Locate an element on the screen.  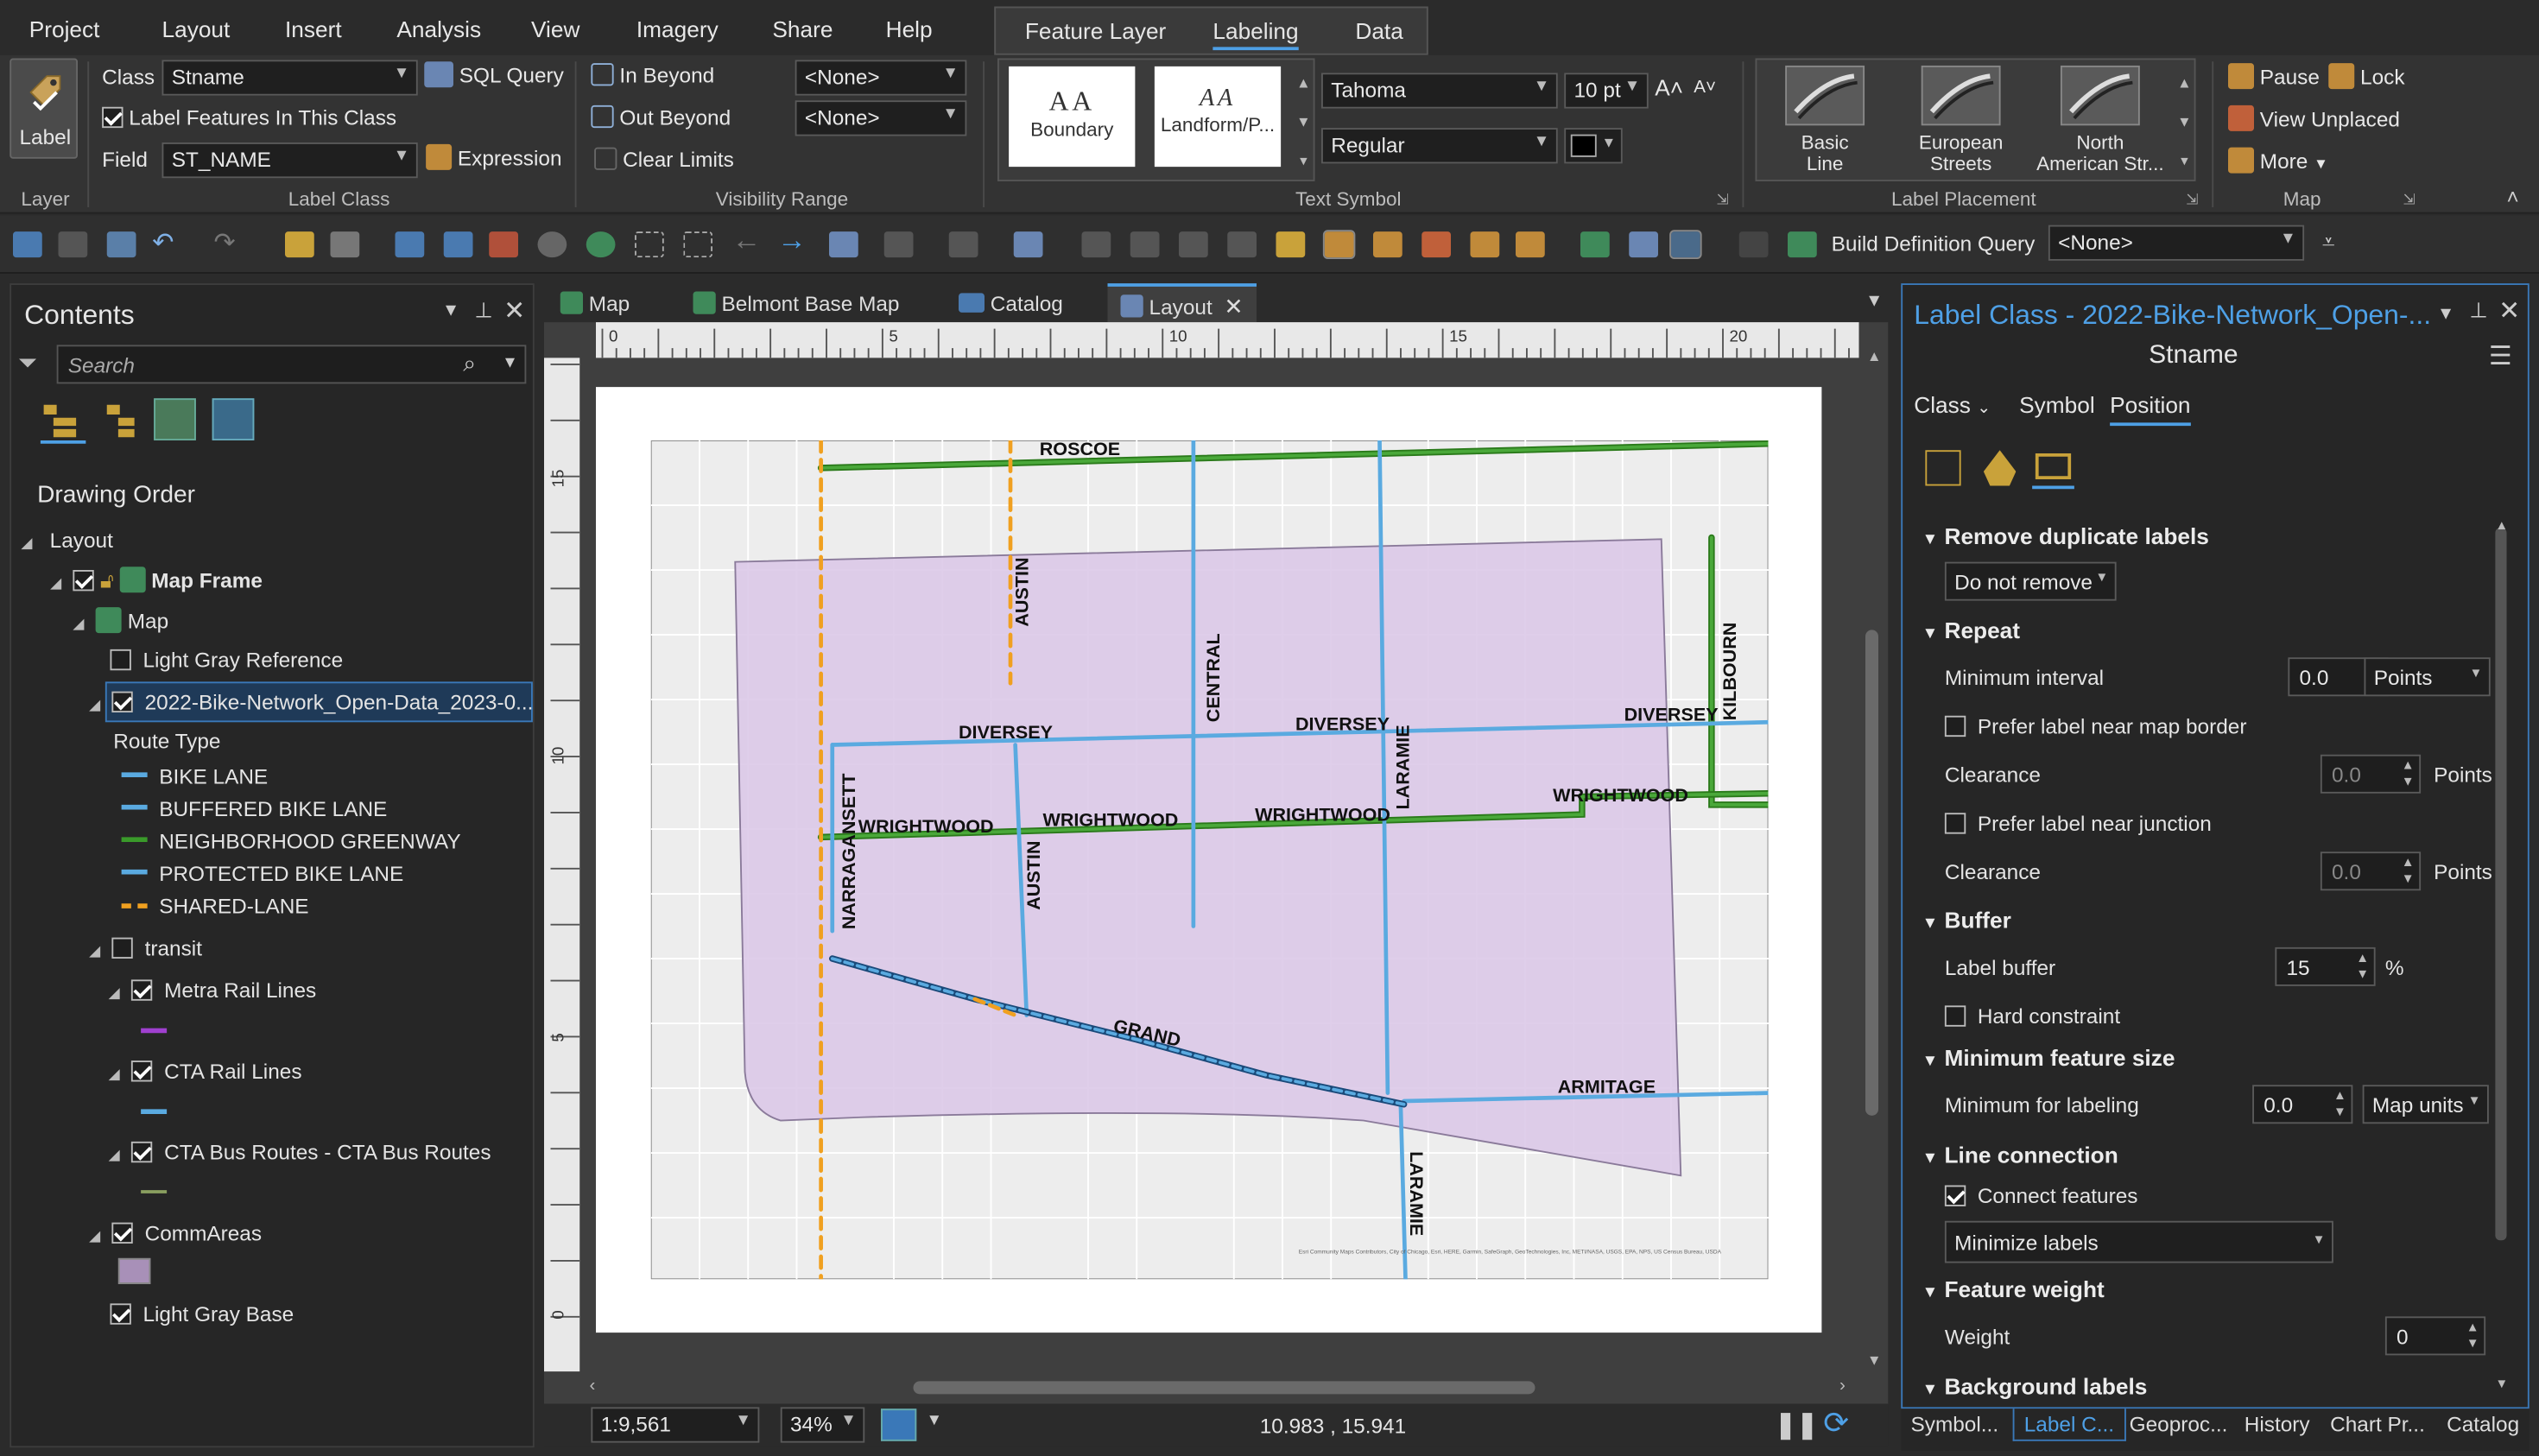
label-lock-icon is located at coordinates (1485, 245).